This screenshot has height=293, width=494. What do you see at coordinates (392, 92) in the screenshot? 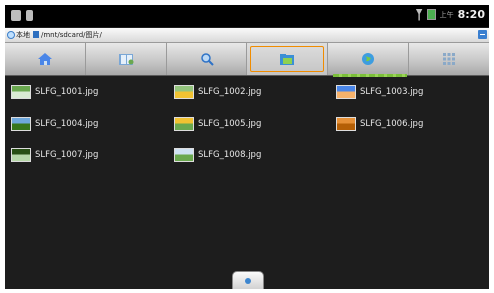
I see `file-name: SLFG_1003.jpg` at bounding box center [392, 92].